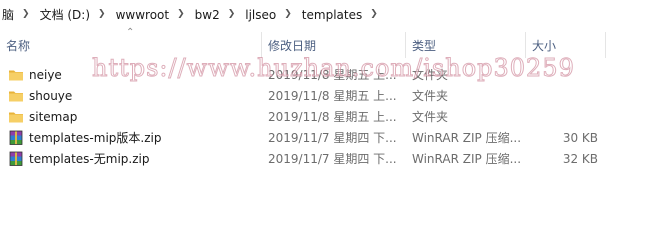 This screenshot has height=240, width=653. Describe the element at coordinates (143, 15) in the screenshot. I see `breadcrumb-item-wwwroot: wwwroot` at that location.